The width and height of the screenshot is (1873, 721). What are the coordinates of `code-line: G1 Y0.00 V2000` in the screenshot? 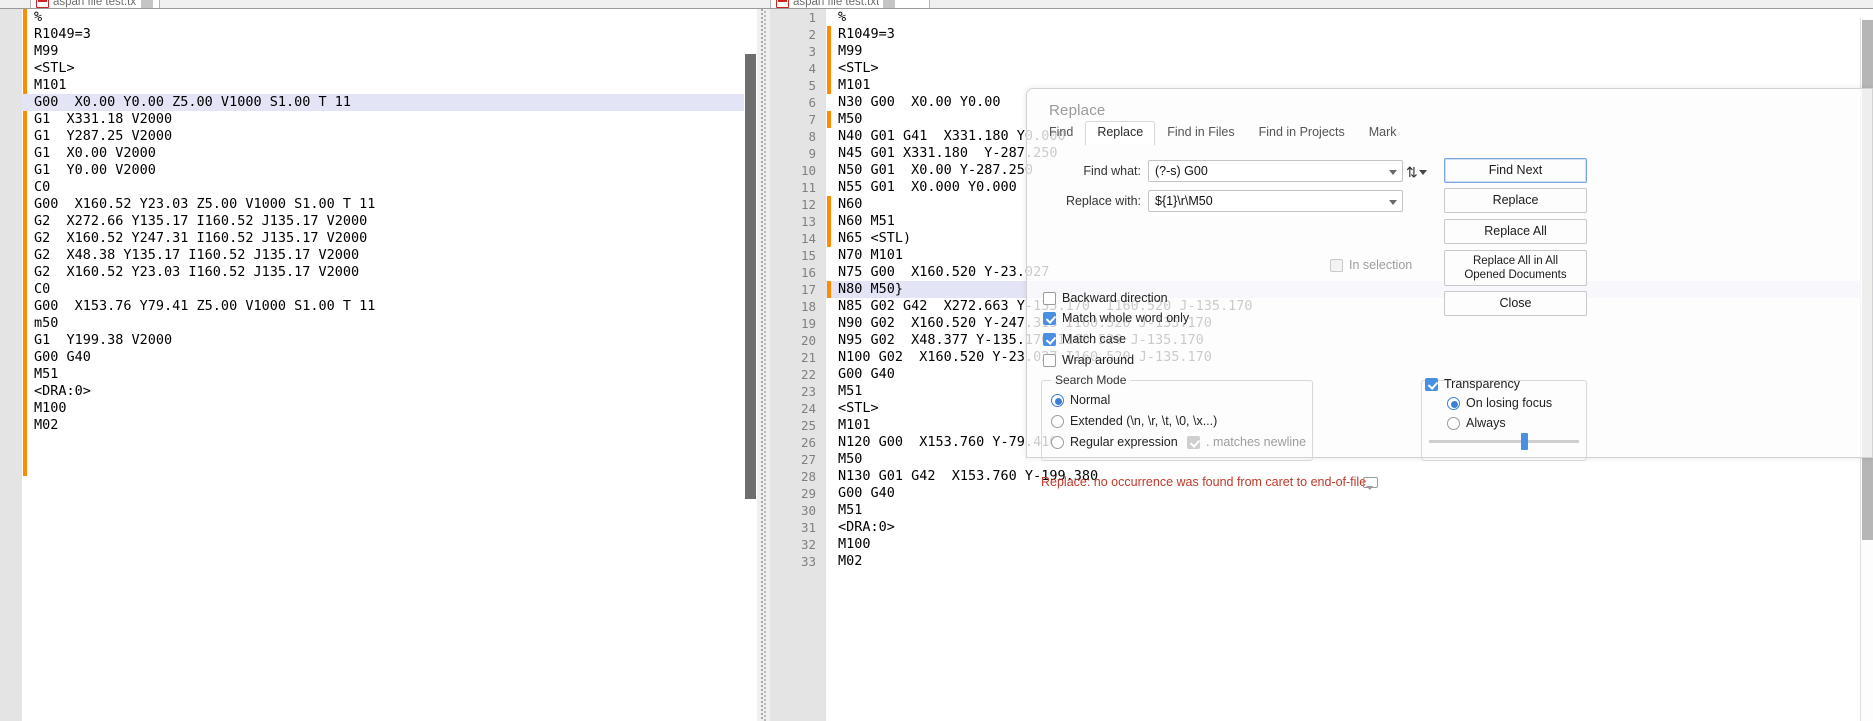 It's located at (389, 170).